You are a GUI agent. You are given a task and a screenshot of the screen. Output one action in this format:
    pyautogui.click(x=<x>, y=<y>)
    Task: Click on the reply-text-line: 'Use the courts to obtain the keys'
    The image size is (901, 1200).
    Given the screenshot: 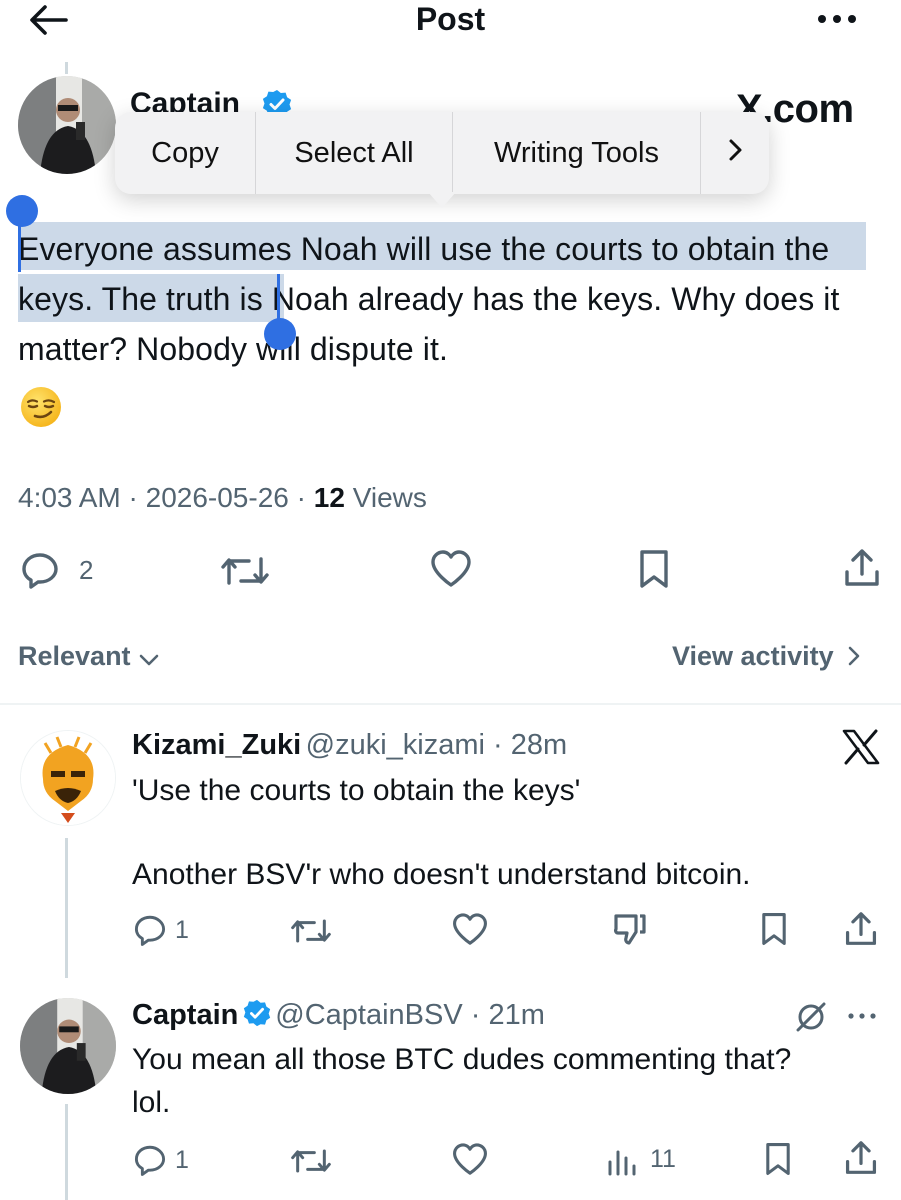 What is the action you would take?
    pyautogui.click(x=356, y=790)
    